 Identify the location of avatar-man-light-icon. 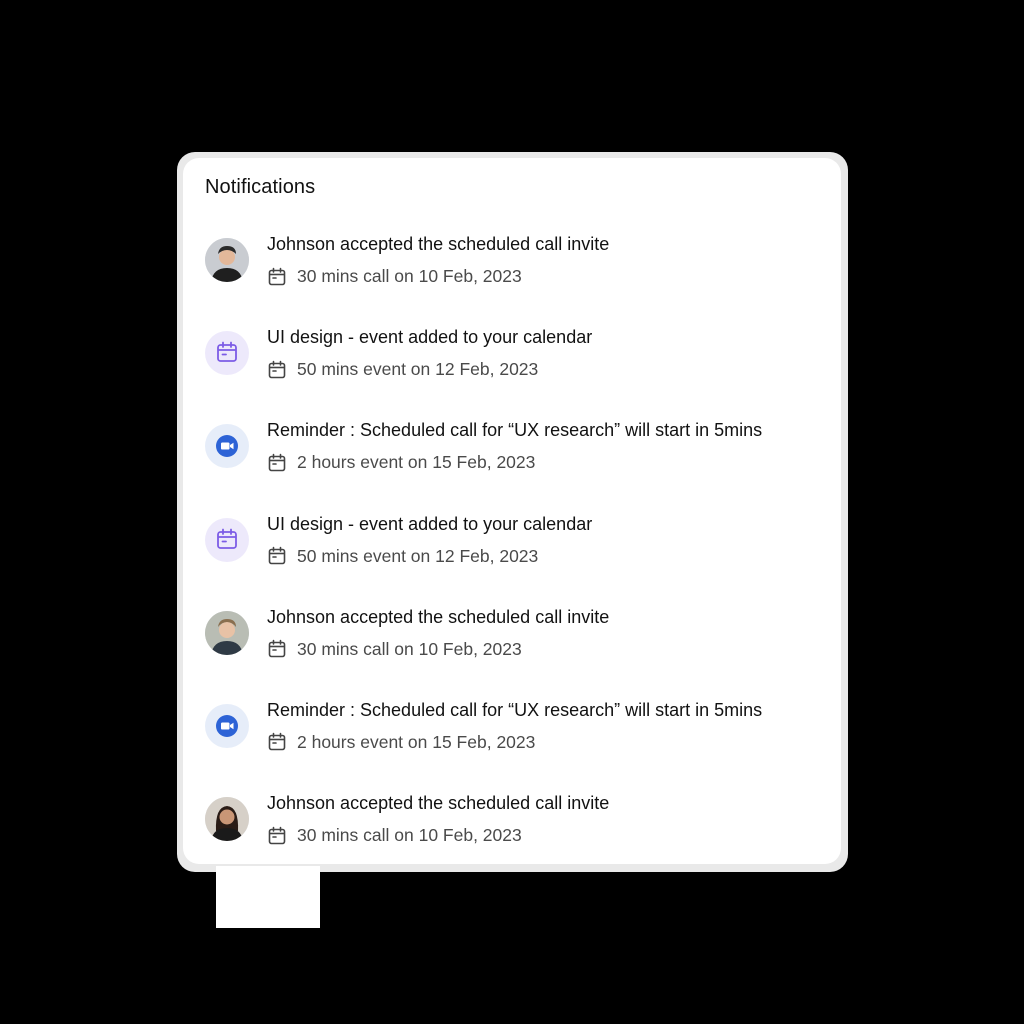
(227, 632).